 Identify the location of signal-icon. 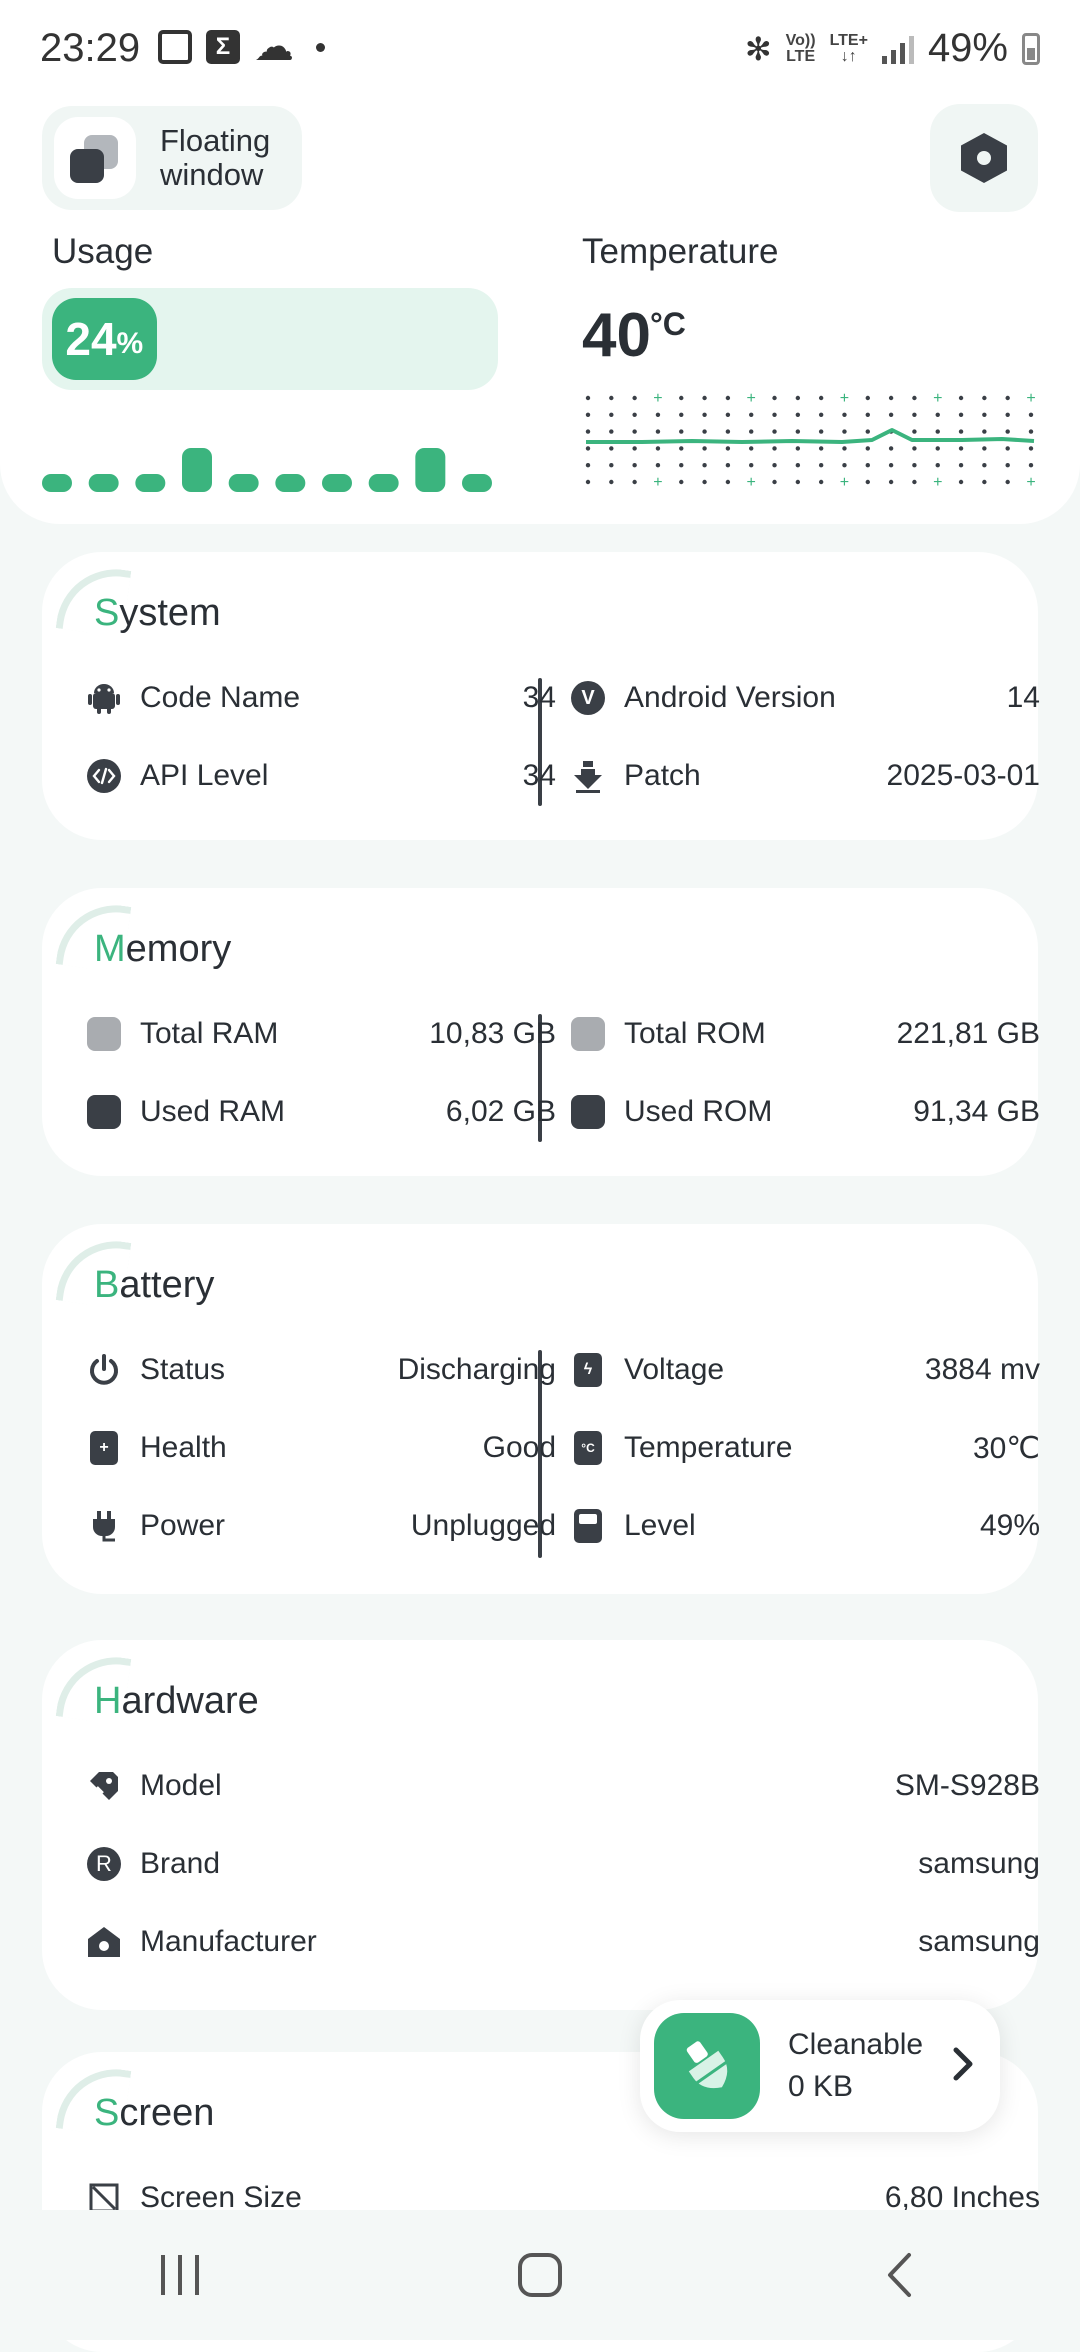
(897, 49).